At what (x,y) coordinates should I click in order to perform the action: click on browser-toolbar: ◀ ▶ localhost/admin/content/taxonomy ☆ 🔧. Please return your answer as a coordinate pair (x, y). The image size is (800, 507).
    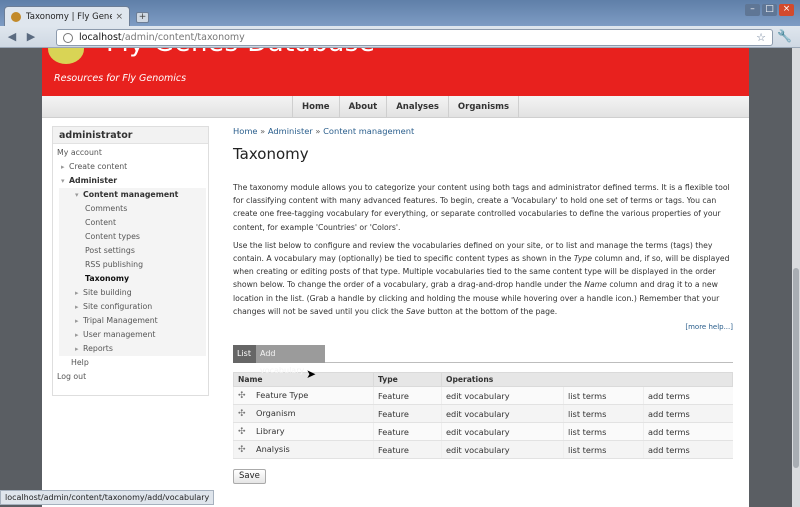
    Looking at the image, I should click on (400, 37).